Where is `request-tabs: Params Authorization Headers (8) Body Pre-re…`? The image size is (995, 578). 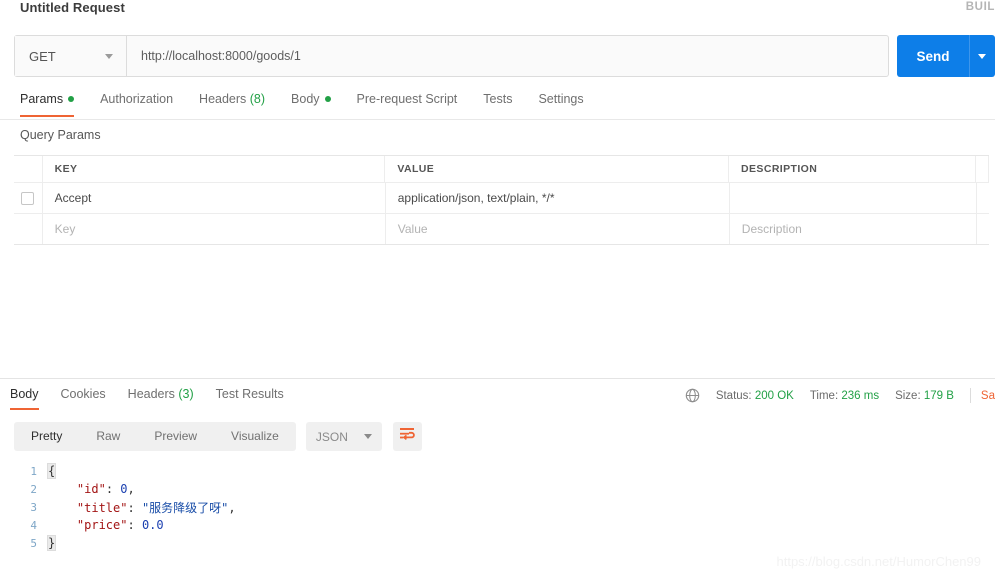
request-tabs: Params Authorization Headers (8) Body Pre-re… is located at coordinates (497, 104).